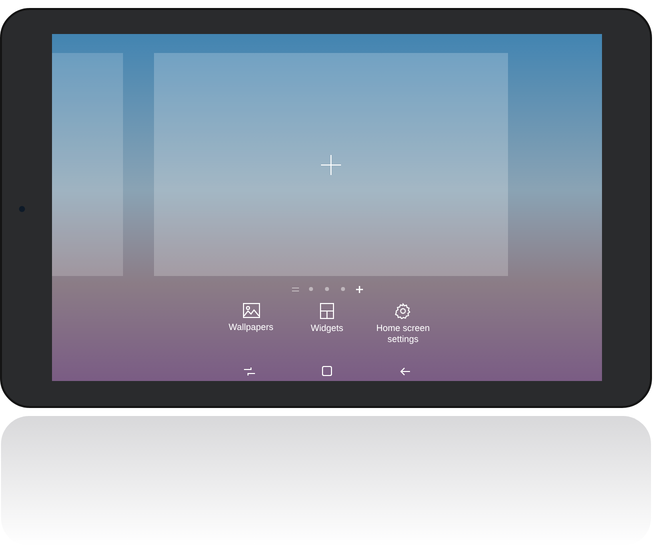 Image resolution: width=654 pixels, height=555 pixels. Describe the element at coordinates (327, 311) in the screenshot. I see `widgets-icon` at that location.